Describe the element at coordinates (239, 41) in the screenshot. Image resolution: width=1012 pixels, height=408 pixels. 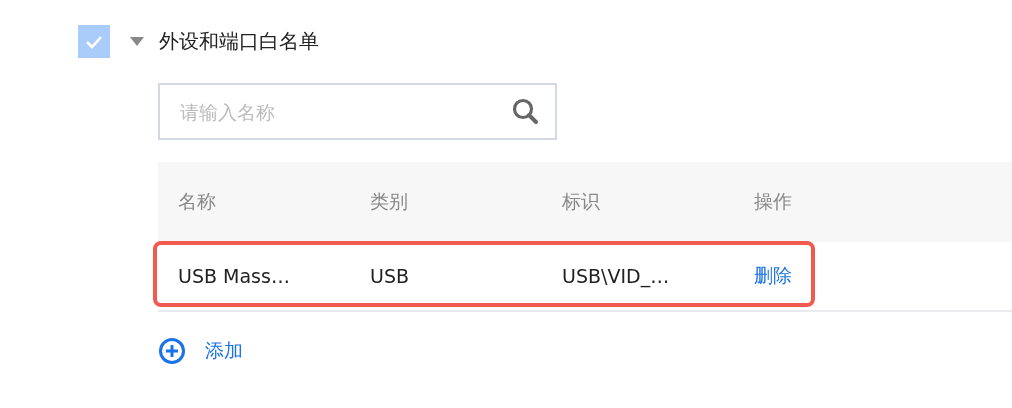
I see `section-title: 外设和端口白名单` at that location.